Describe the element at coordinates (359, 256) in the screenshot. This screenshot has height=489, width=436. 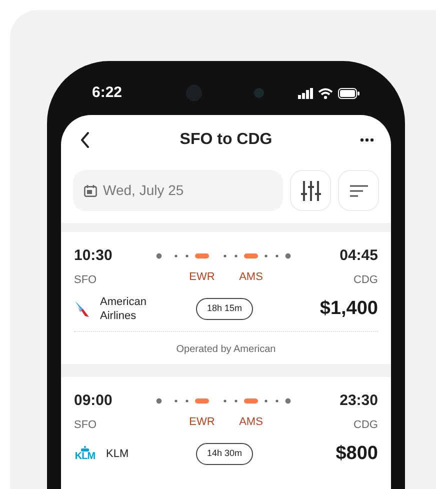
I see `arrival-time: 04:45` at that location.